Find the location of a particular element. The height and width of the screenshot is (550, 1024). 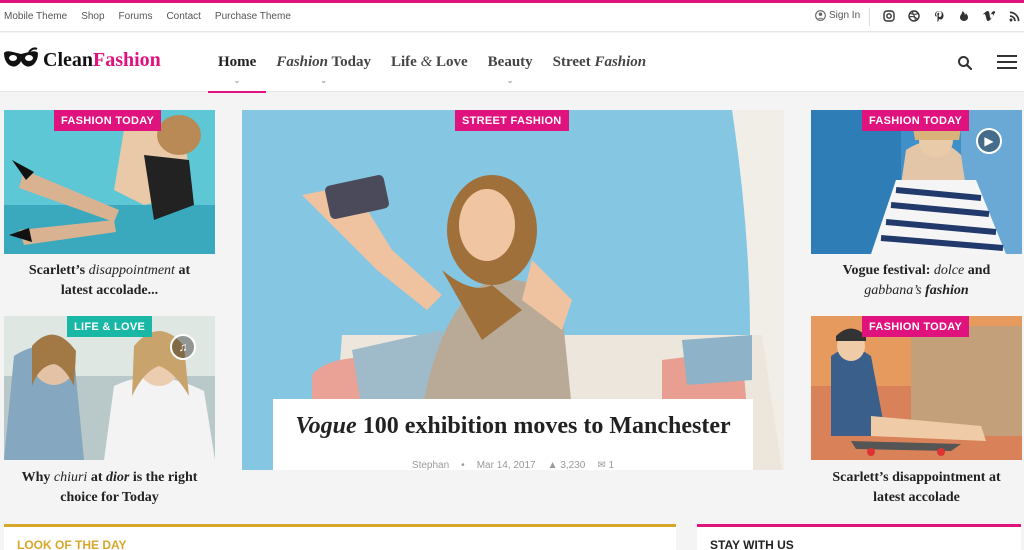

comments-count: ✉ 1 is located at coordinates (605, 465).